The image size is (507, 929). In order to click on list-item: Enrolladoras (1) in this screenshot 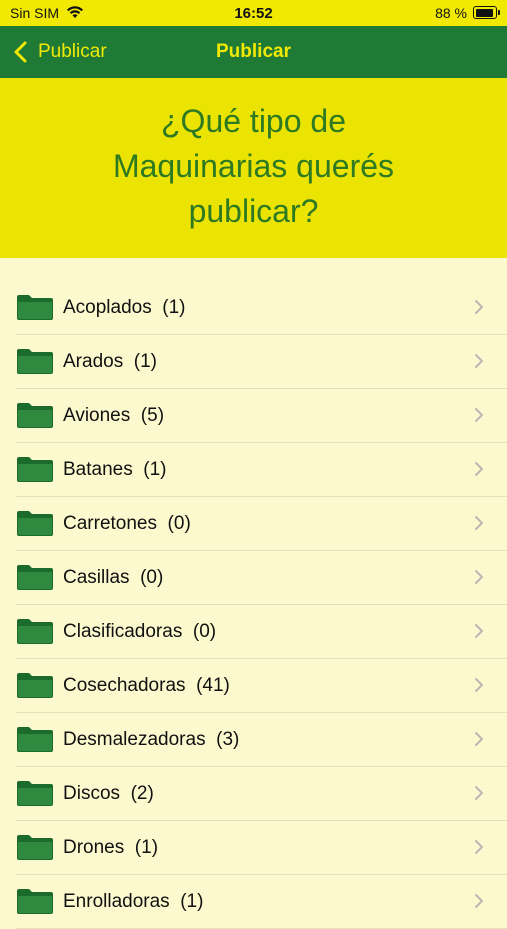, I will do `click(261, 902)`.